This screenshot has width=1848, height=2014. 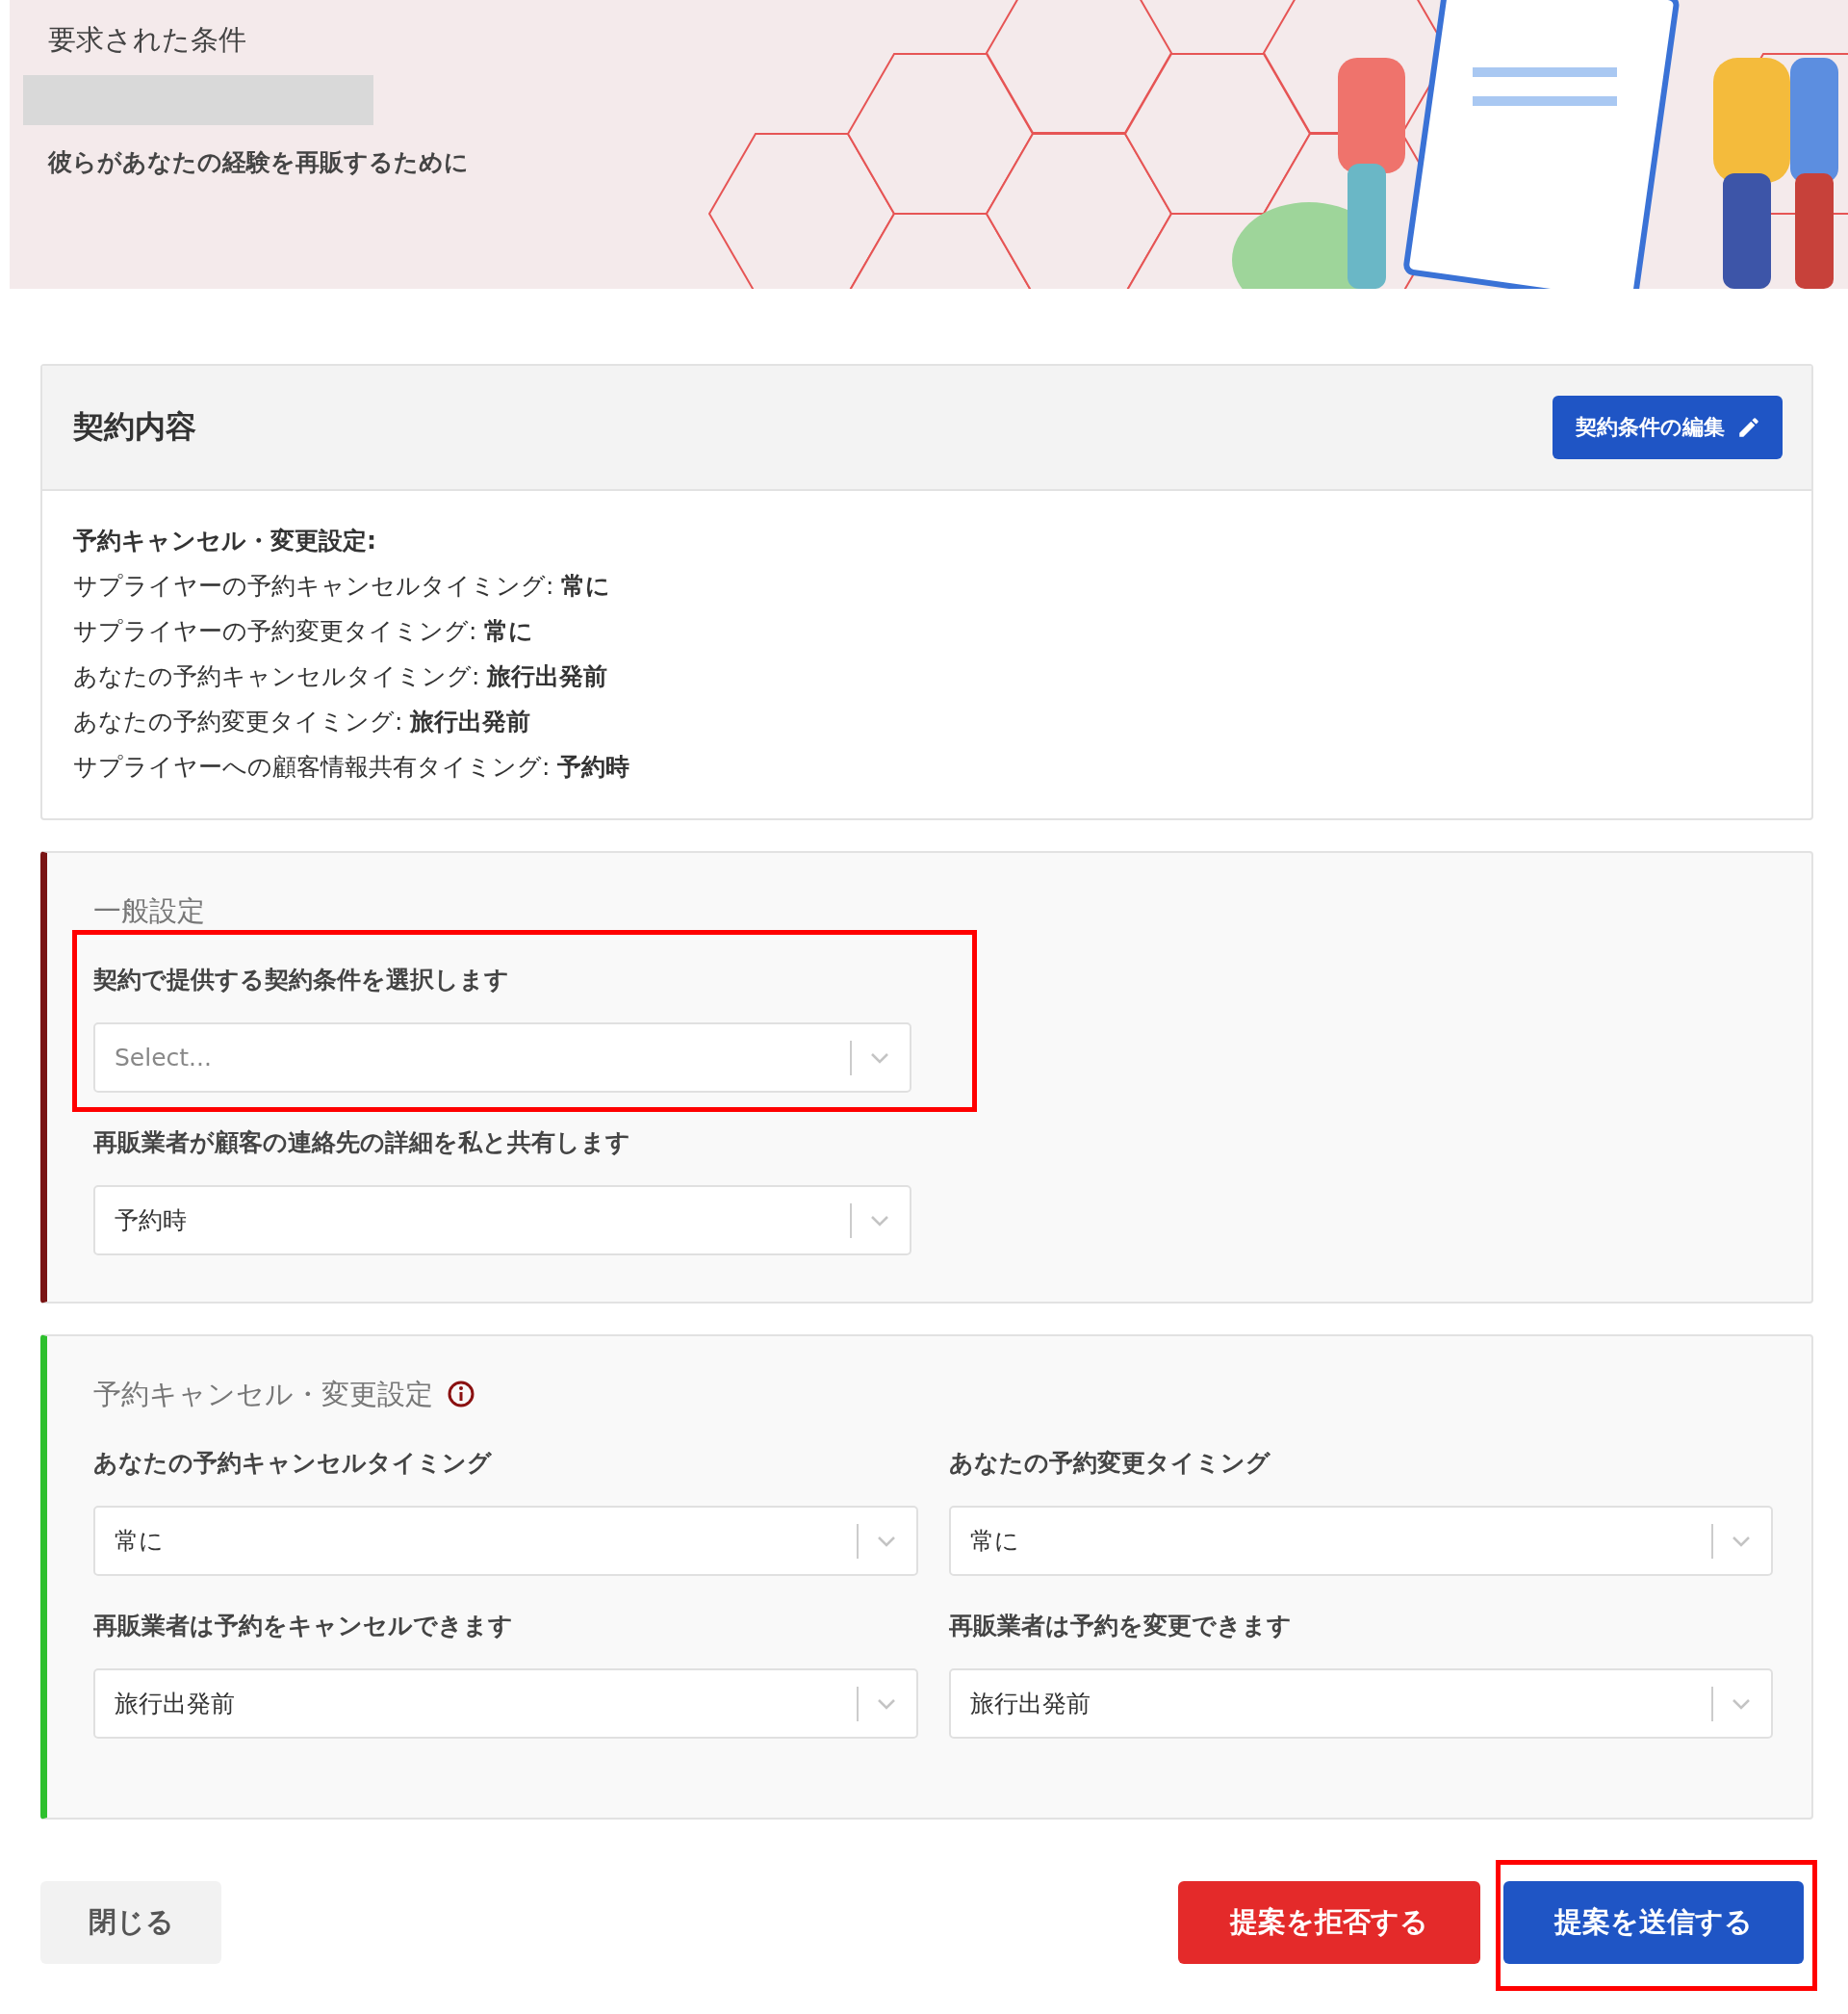 I want to click on term-line: サプライヤーの予約キャンセルタイミング: 常に, so click(x=342, y=586).